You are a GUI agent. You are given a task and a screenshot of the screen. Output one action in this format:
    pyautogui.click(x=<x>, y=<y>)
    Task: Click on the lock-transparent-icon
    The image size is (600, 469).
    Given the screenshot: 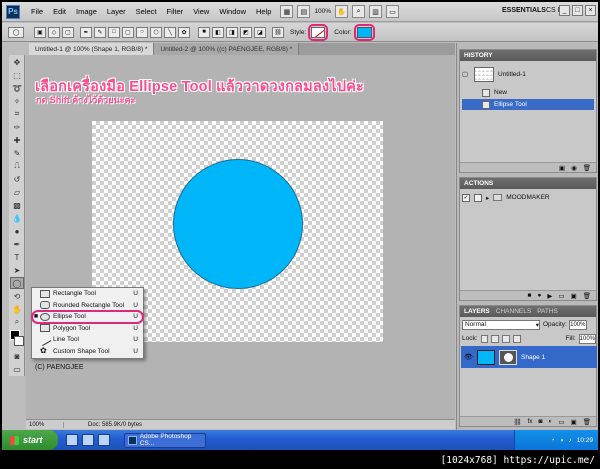 What is the action you would take?
    pyautogui.click(x=484, y=338)
    